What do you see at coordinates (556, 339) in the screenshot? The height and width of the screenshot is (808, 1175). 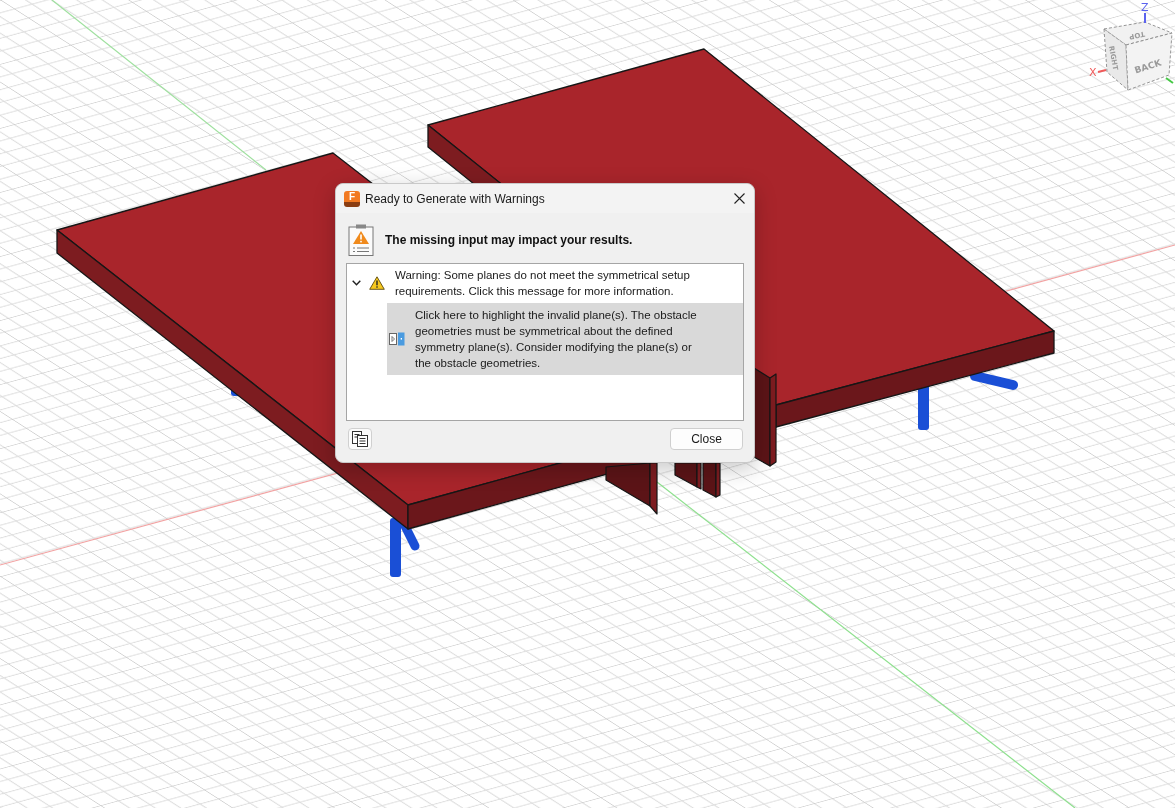 I see `message-text: Click here to highlight the invalid plane(s). The obstacle geometries must be symmetrical about the defined symmetry plane(s). Consider modifying the plane(s) or the obstacle geometries.` at bounding box center [556, 339].